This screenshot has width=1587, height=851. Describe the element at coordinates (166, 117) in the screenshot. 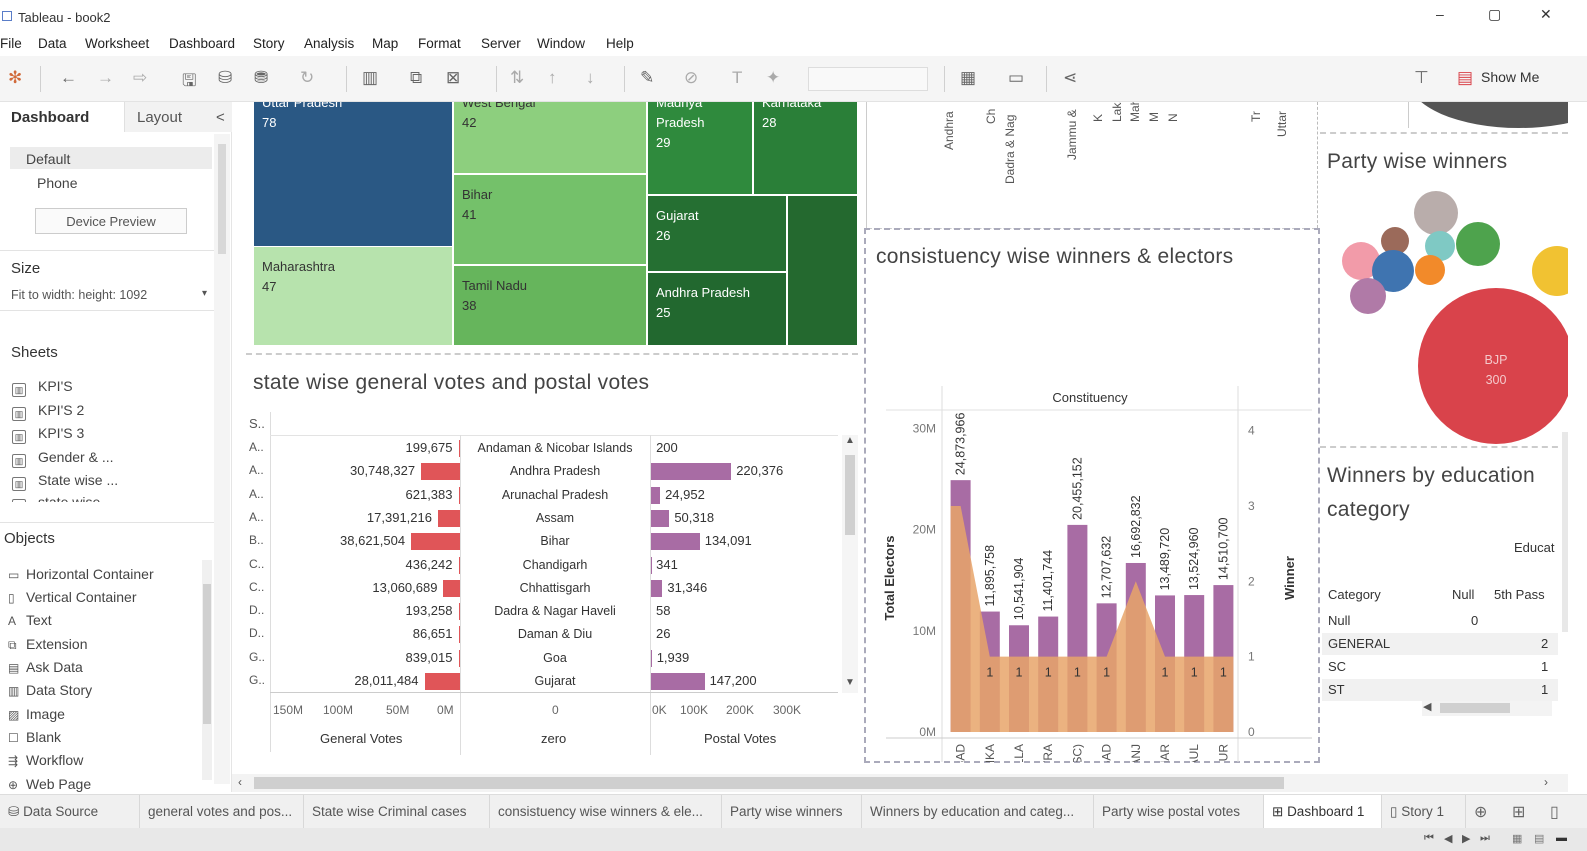

I see `tab-layout: Layout` at that location.